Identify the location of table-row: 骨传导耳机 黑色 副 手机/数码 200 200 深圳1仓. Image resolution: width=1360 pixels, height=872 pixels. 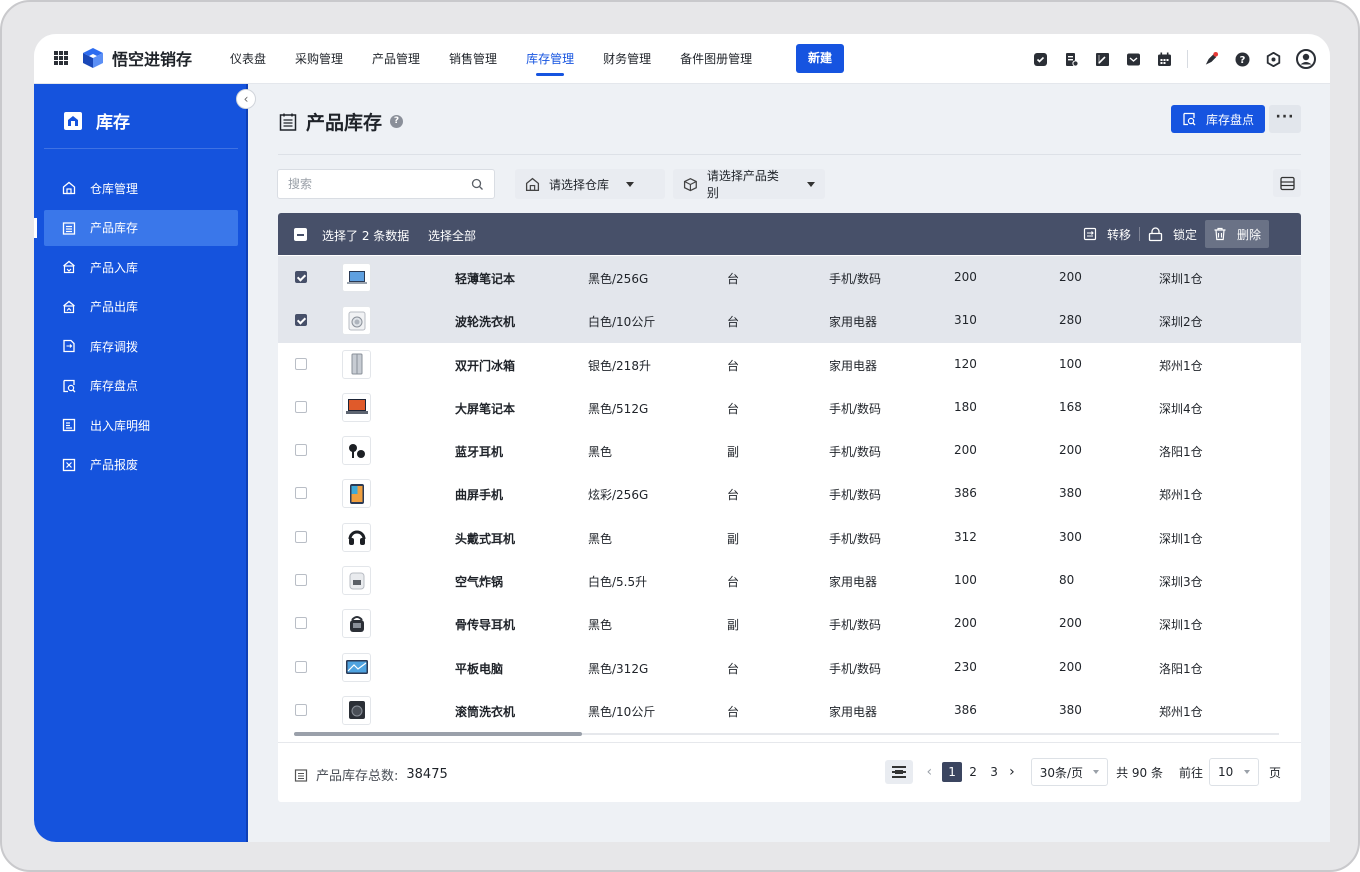
(789, 623).